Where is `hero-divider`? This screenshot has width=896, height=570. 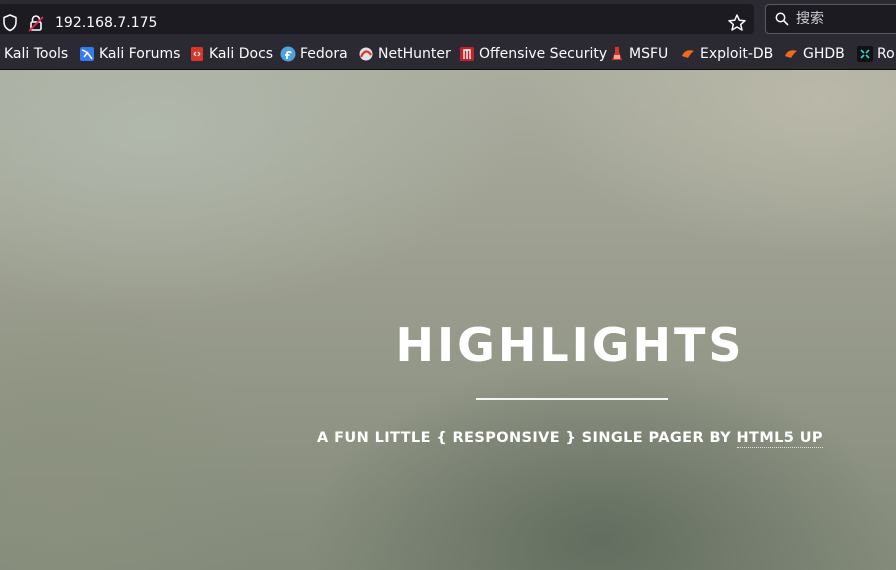 hero-divider is located at coordinates (572, 399).